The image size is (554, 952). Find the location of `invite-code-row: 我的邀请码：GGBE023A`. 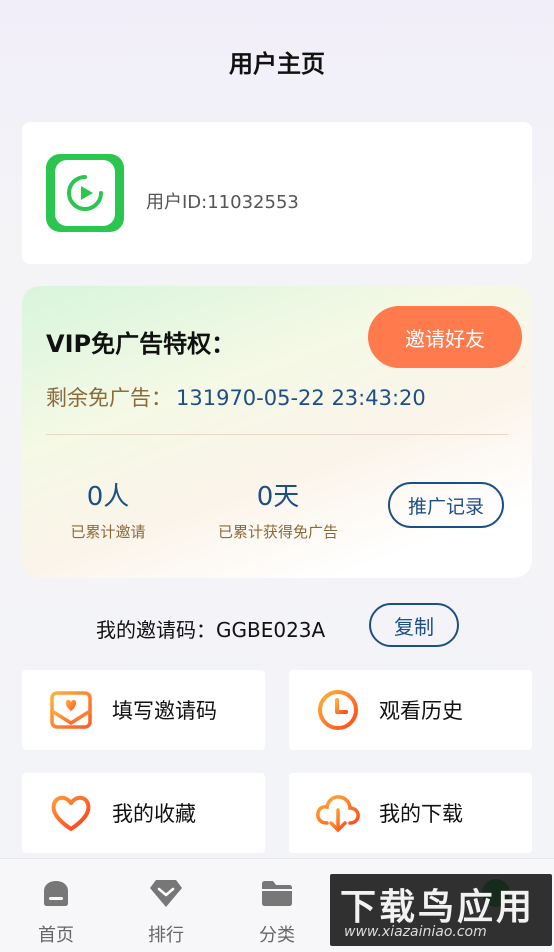

invite-code-row: 我的邀请码：GGBE023A is located at coordinates (210, 628).